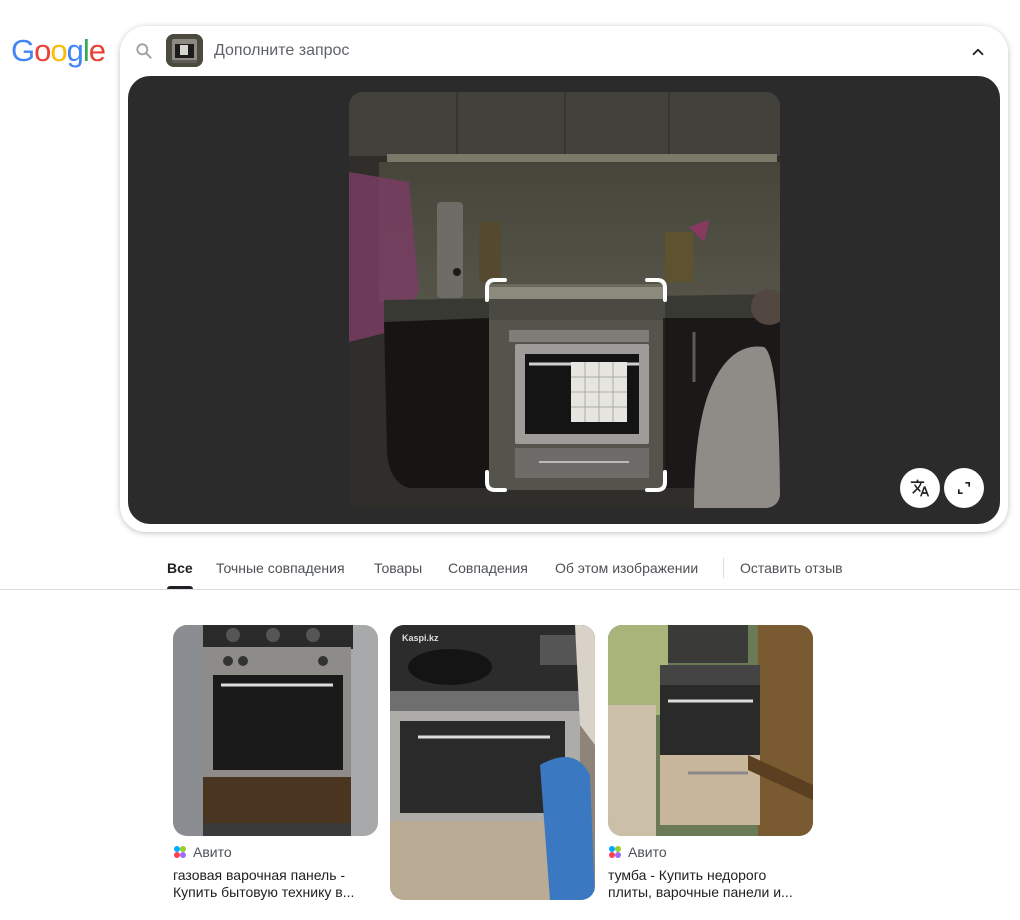  I want to click on oven-thumbnail-image, so click(184, 50).